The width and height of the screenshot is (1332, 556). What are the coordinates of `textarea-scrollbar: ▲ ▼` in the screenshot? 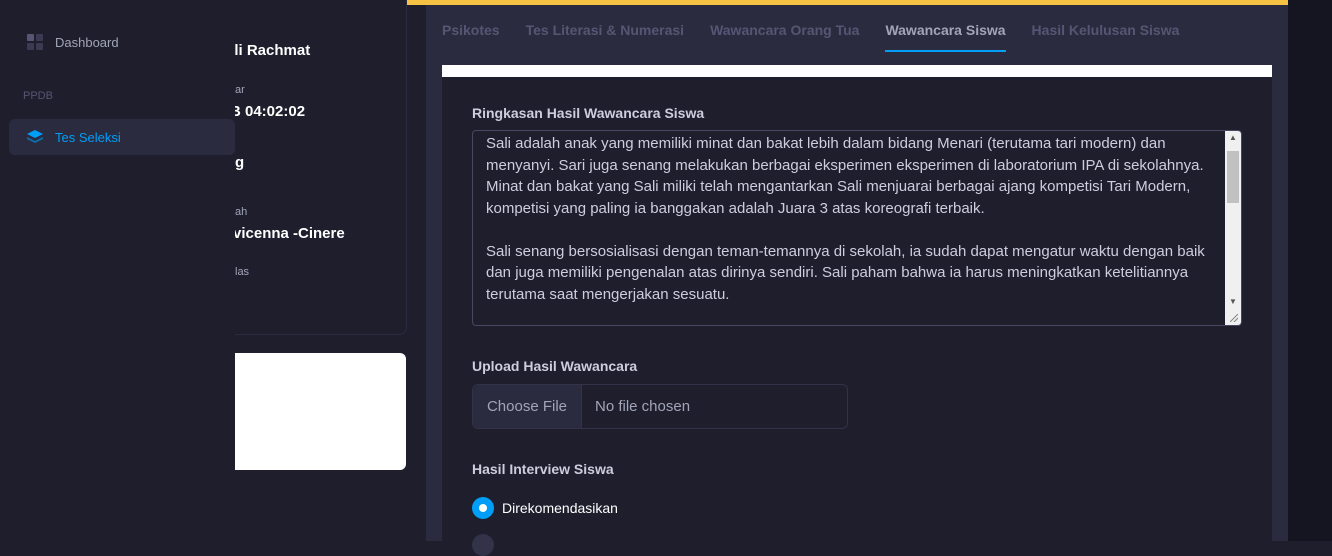 It's located at (1233, 228).